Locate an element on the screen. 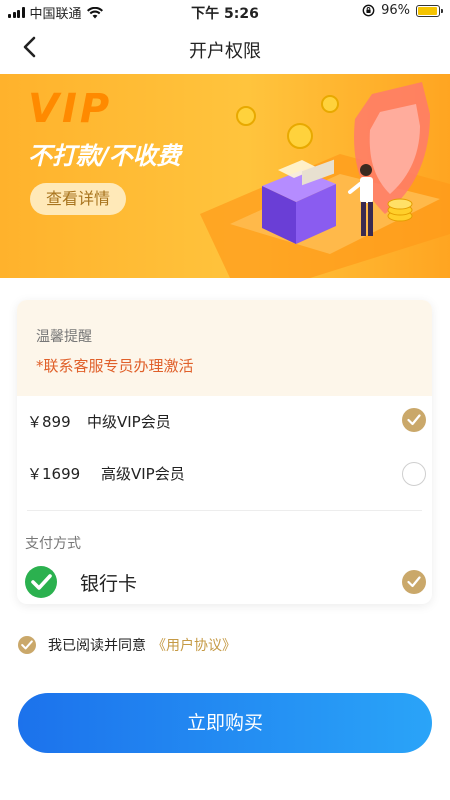 The image size is (450, 800). plan-option-advanced: ￥1699 高级VIP会员 is located at coordinates (224, 474).